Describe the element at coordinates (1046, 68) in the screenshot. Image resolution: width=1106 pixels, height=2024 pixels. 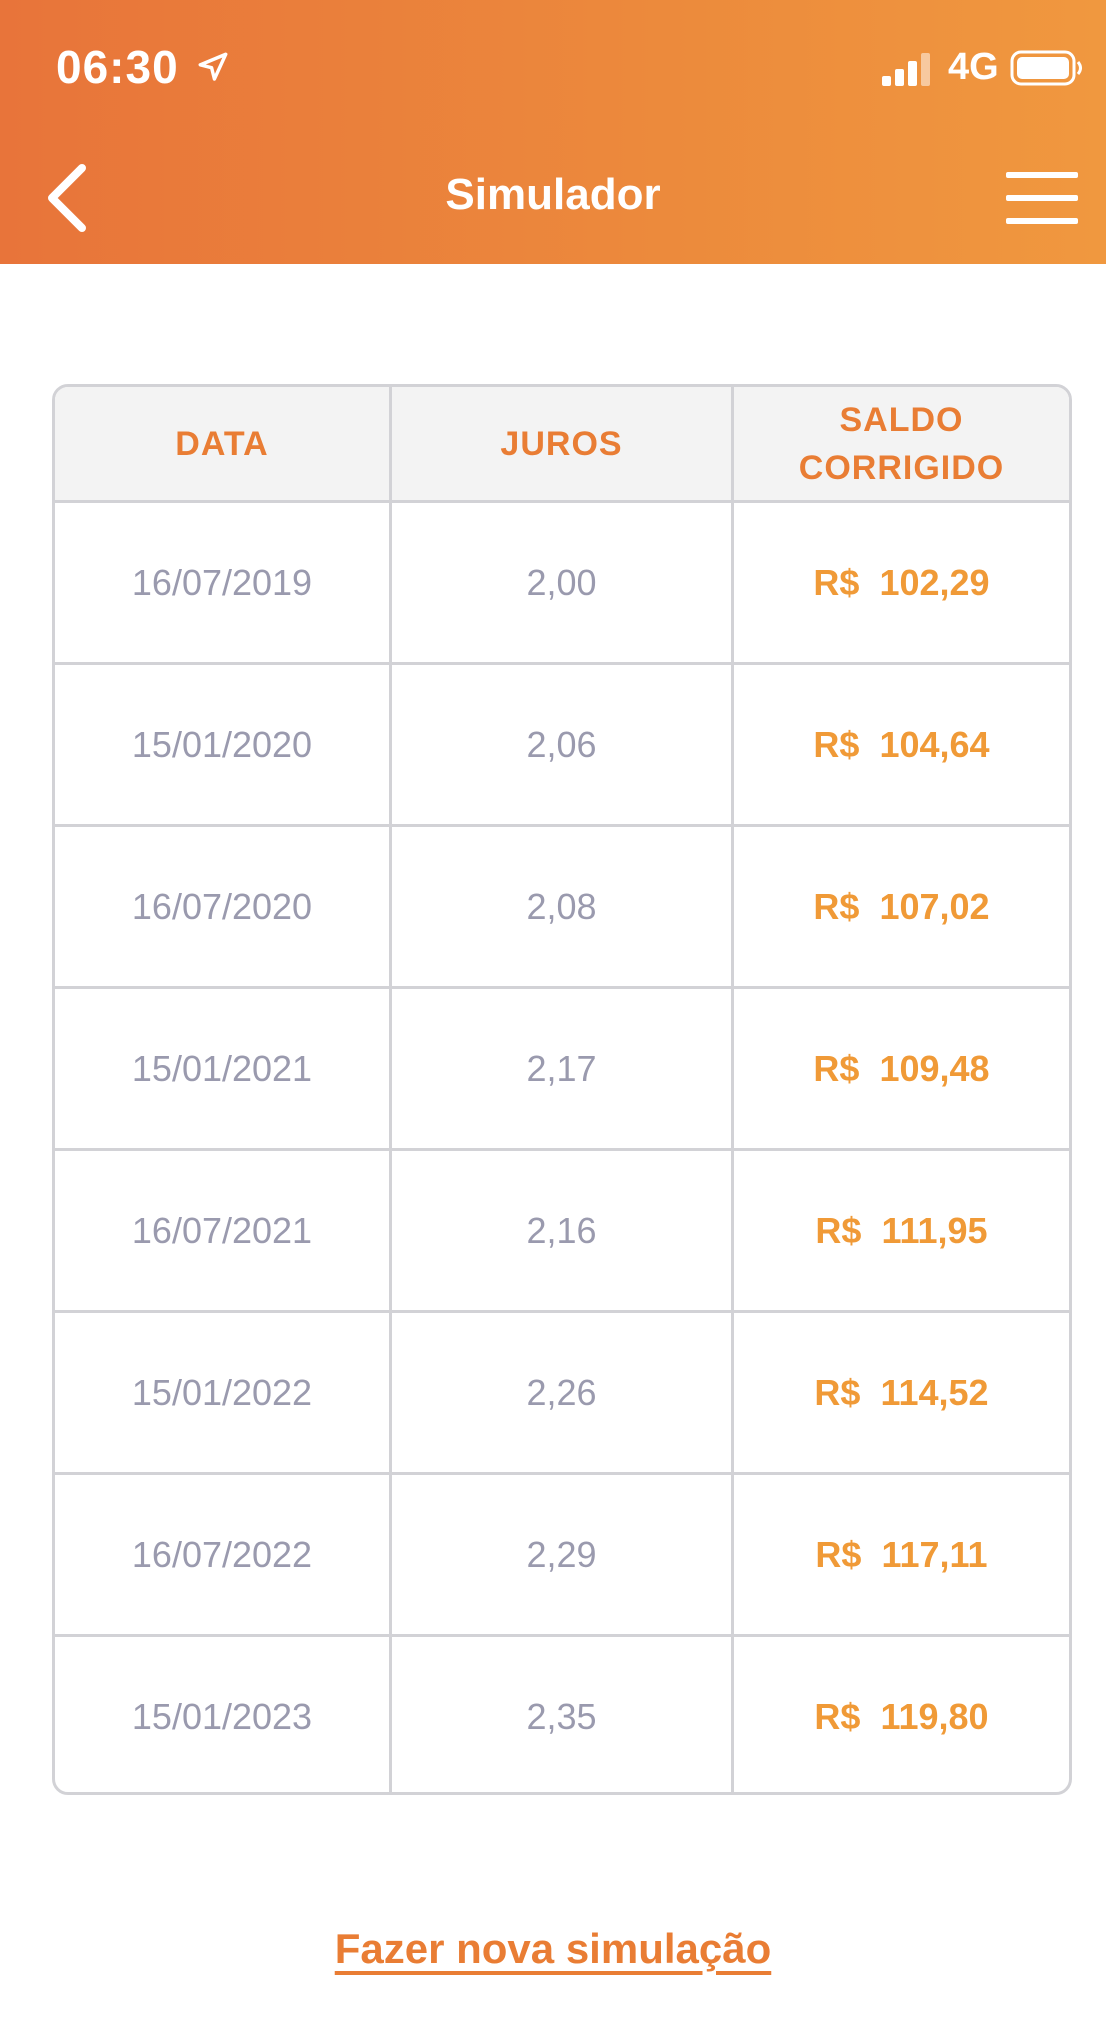
I see `battery-icon` at that location.